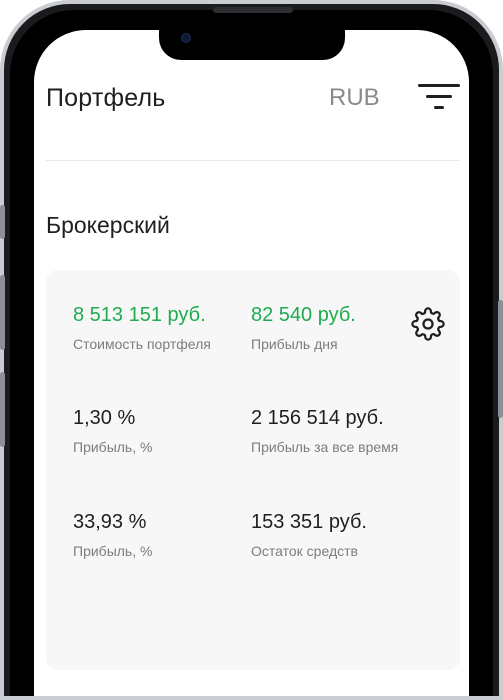 The width and height of the screenshot is (503, 700). What do you see at coordinates (186, 38) in the screenshot?
I see `front-camera` at bounding box center [186, 38].